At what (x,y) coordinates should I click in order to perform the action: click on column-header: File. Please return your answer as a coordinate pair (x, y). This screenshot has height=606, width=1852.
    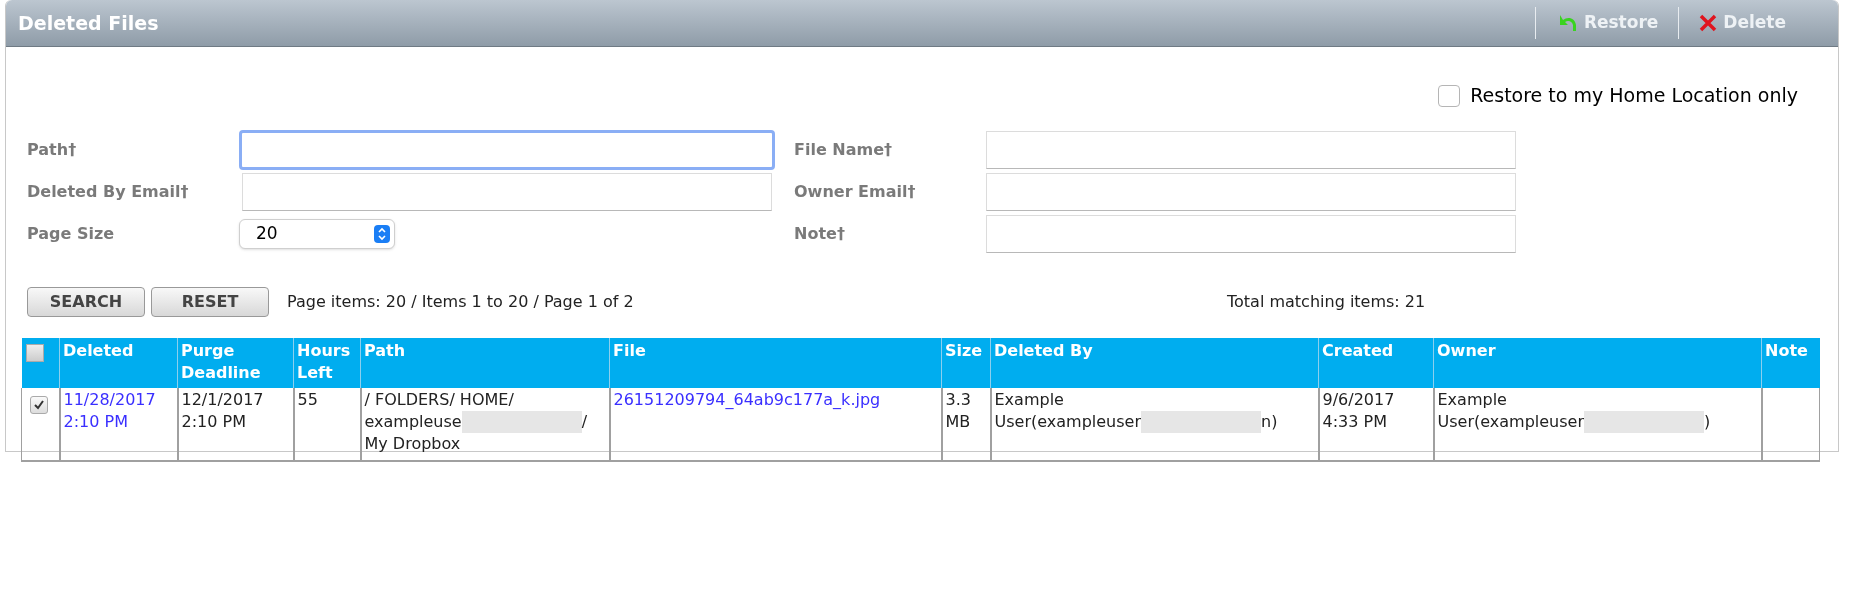
    Looking at the image, I should click on (775, 363).